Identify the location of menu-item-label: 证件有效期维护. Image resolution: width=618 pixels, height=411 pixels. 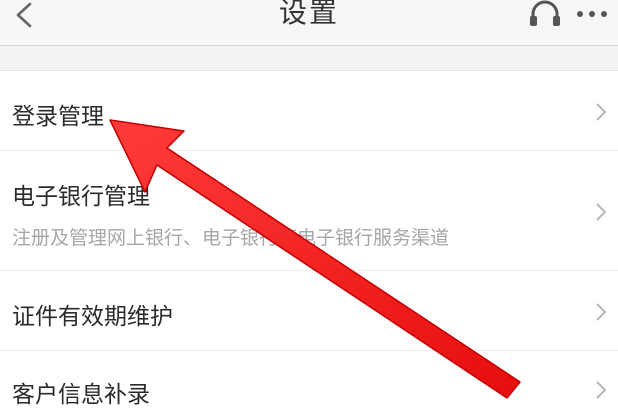
(92, 317).